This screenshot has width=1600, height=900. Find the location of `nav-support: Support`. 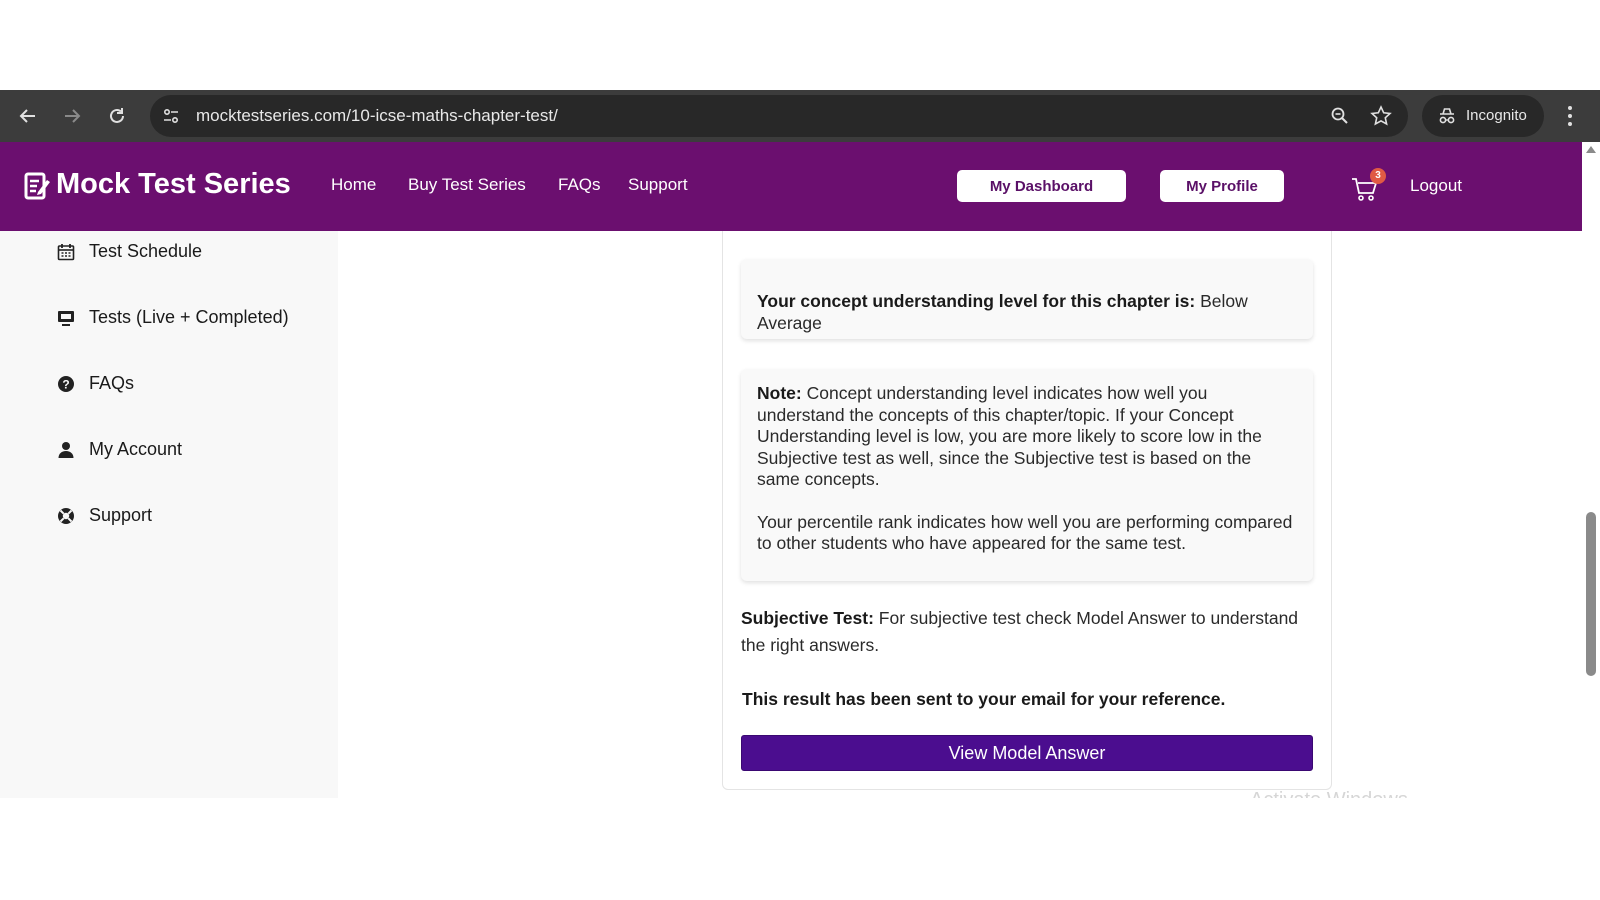

nav-support: Support is located at coordinates (658, 185).